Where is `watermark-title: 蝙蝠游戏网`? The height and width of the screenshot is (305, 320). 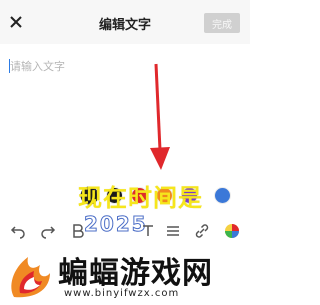
watermark-title: 蝙蝠游戏网 is located at coordinates (135, 273).